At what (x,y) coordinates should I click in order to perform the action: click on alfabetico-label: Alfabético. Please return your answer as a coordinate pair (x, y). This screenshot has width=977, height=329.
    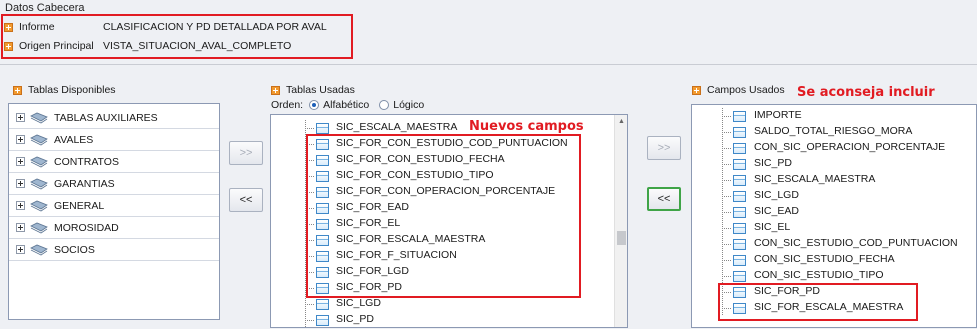
    Looking at the image, I should click on (346, 105).